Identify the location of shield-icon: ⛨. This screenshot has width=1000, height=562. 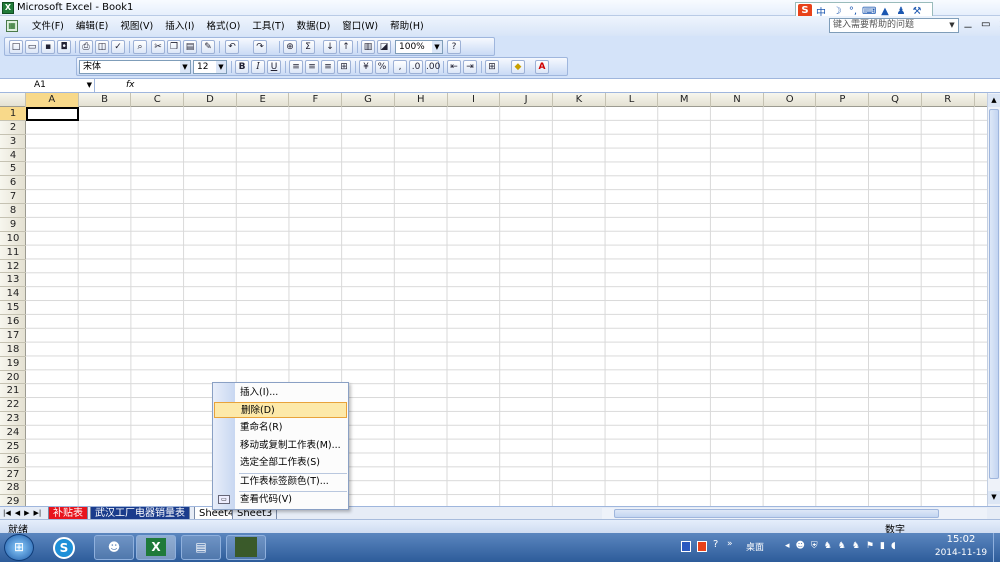
(814, 546).